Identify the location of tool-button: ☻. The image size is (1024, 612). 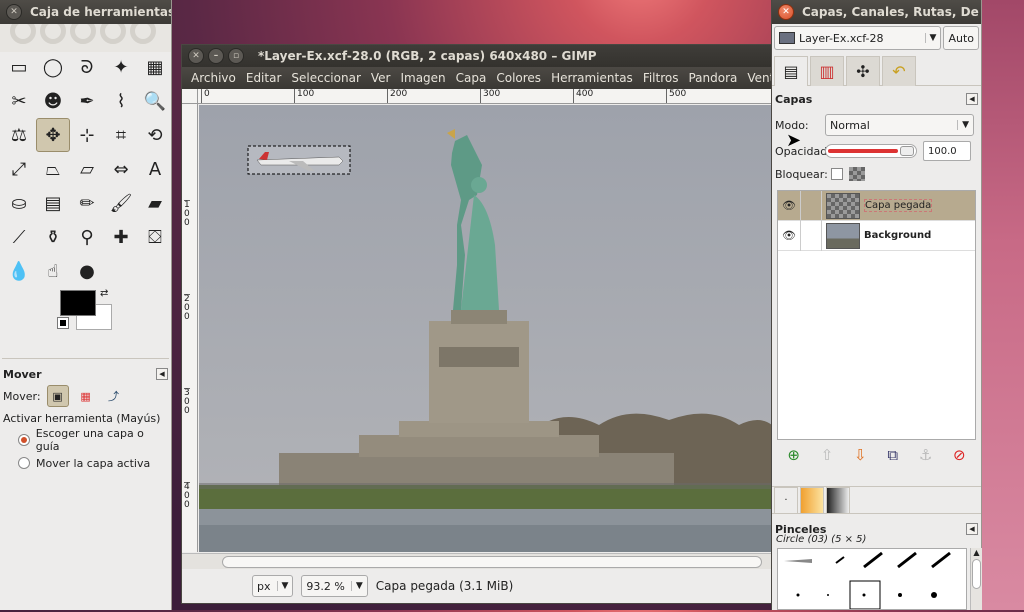
(53, 101).